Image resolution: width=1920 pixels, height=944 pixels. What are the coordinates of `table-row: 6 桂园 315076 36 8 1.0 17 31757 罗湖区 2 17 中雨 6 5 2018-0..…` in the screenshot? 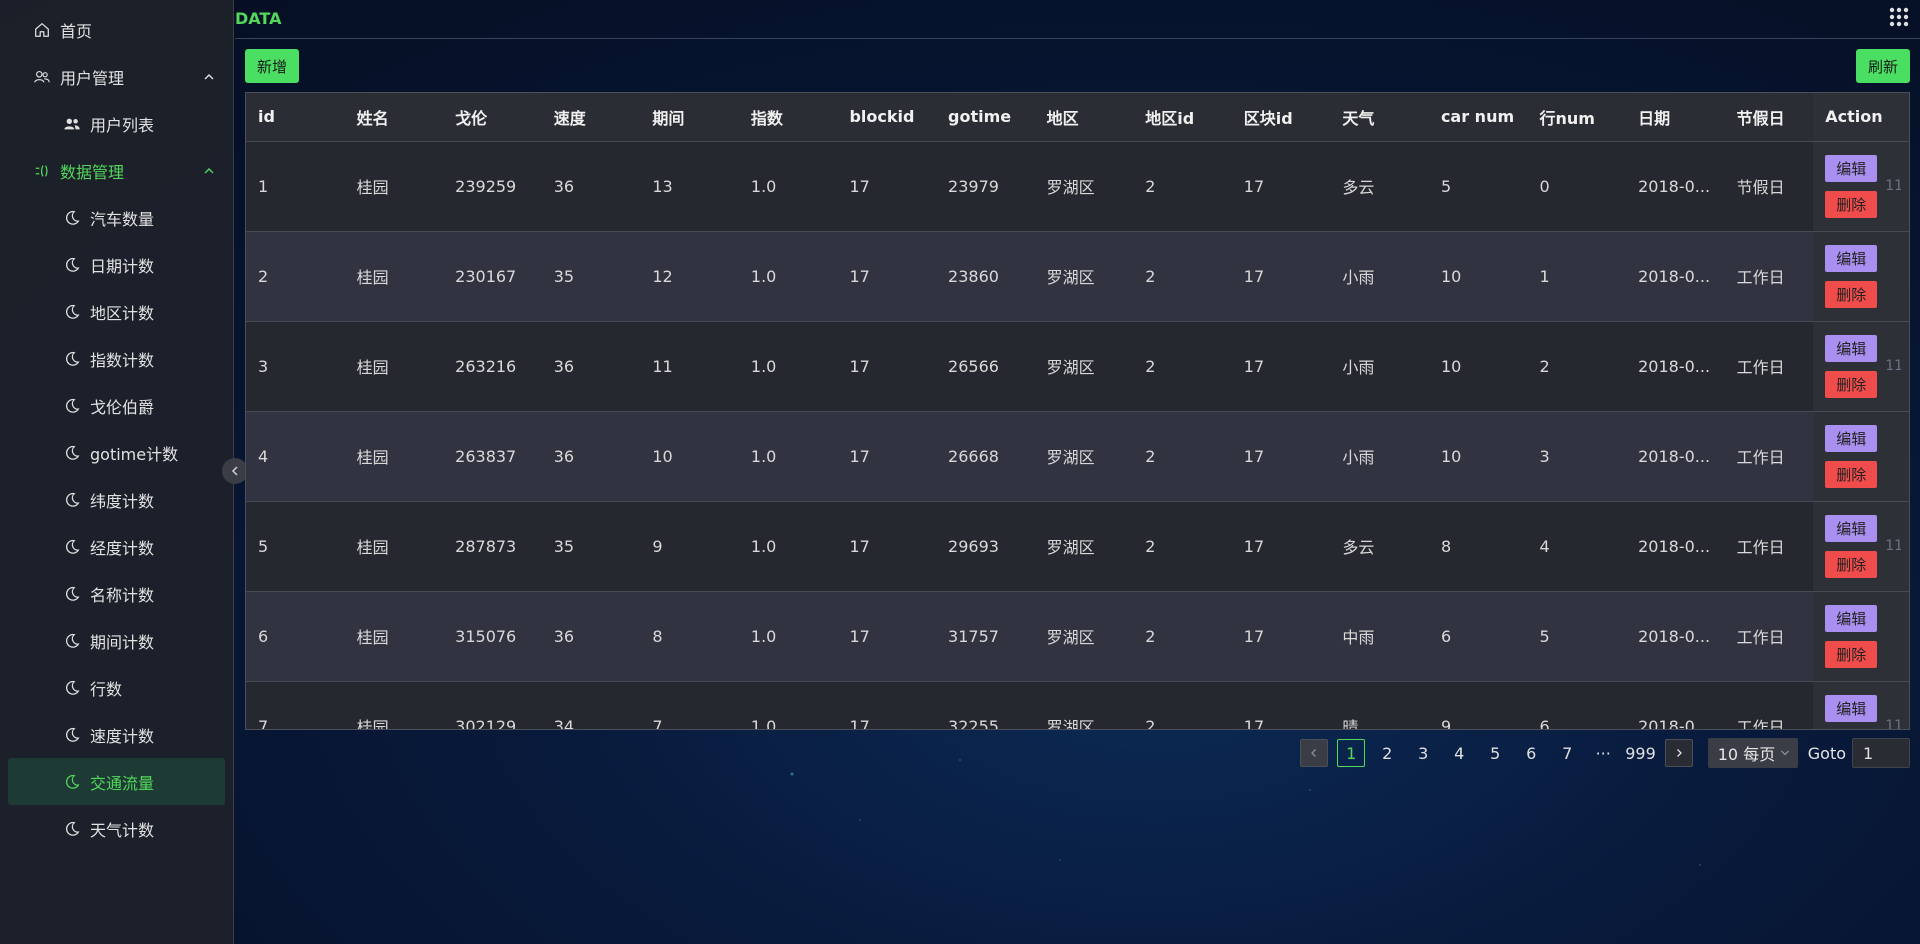 It's located at (1077, 636).